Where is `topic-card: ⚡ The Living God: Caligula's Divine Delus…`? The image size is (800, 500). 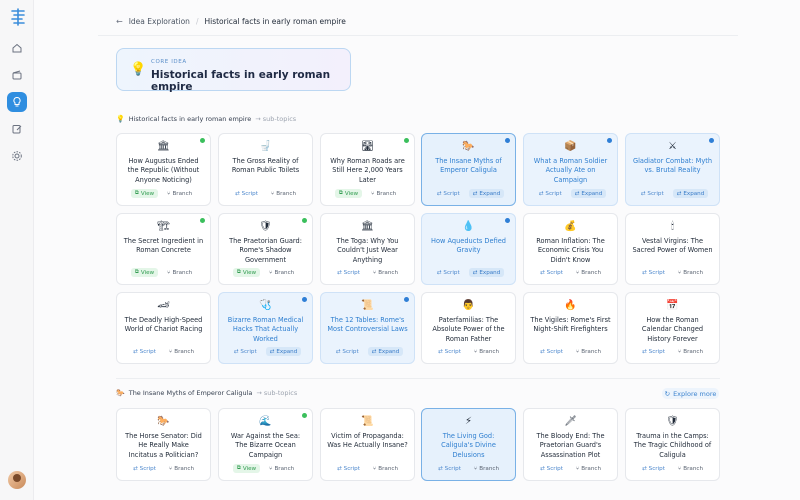
topic-card: ⚡ The Living God: Caligula's Divine Delus… is located at coordinates (468, 444).